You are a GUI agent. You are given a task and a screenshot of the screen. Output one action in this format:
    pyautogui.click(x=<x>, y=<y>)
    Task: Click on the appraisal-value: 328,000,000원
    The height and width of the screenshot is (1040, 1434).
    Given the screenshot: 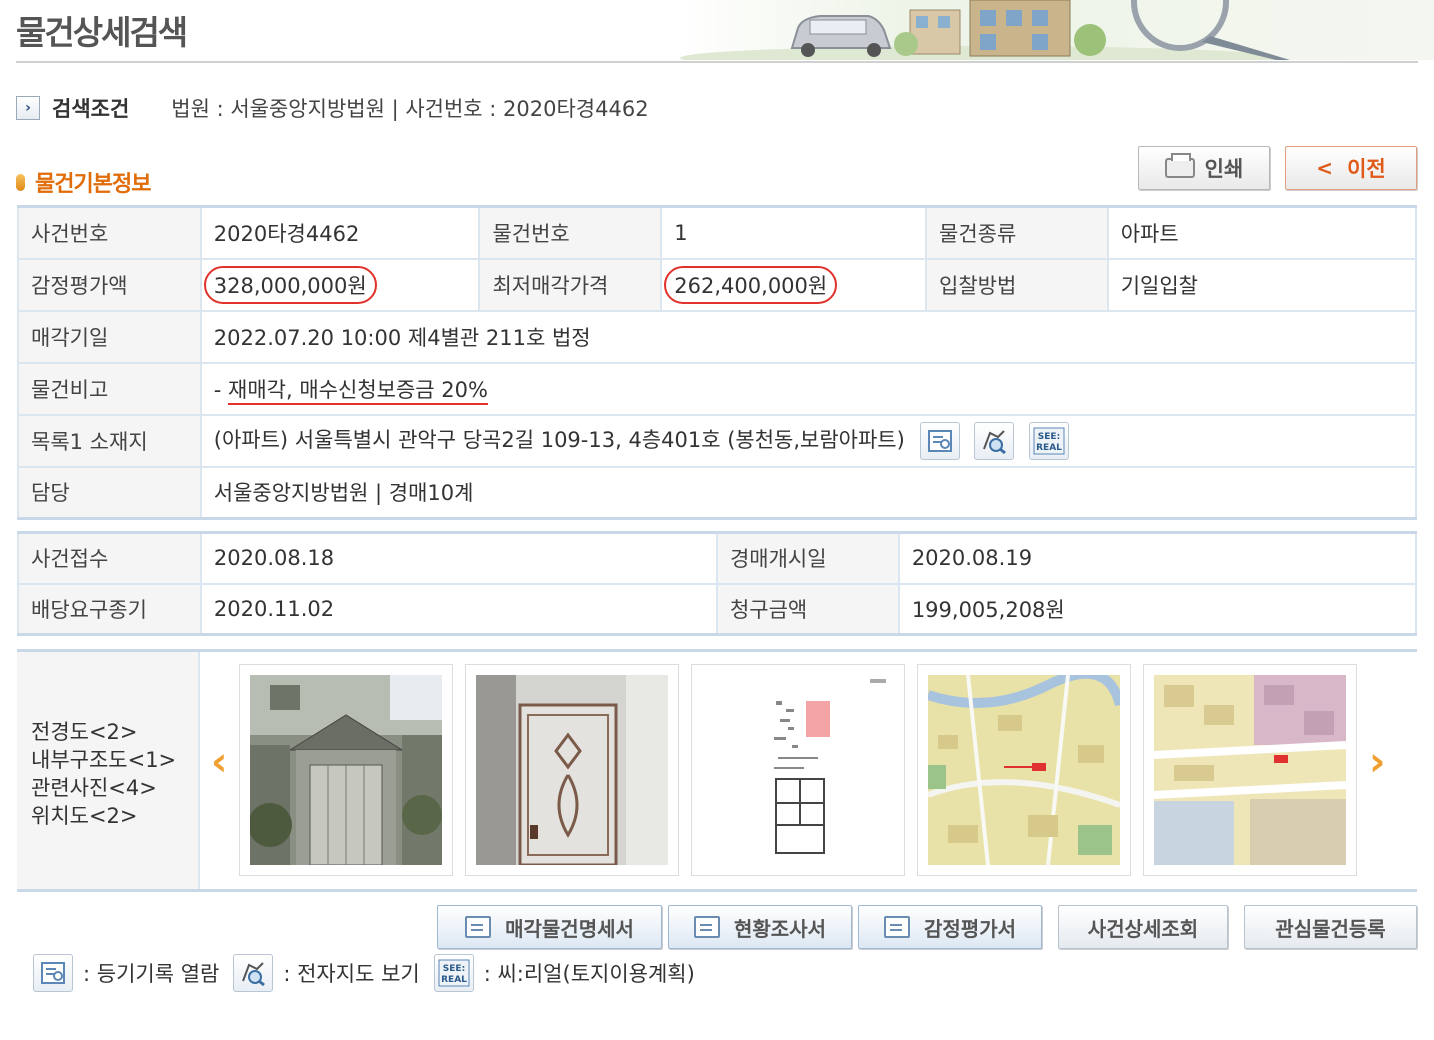 What is the action you would take?
    pyautogui.click(x=290, y=284)
    